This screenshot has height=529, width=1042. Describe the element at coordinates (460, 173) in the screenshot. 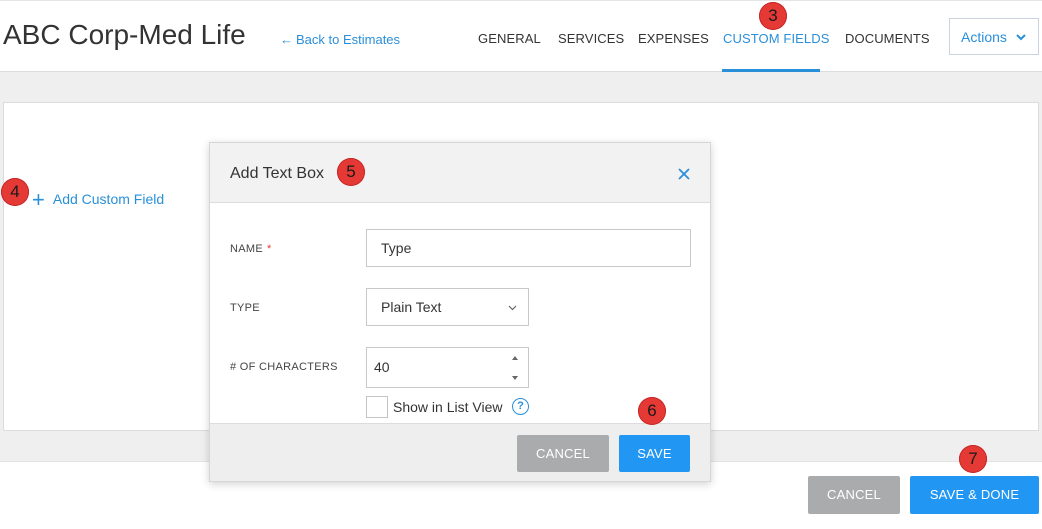

I see `dialog-header: Add Text Box` at that location.